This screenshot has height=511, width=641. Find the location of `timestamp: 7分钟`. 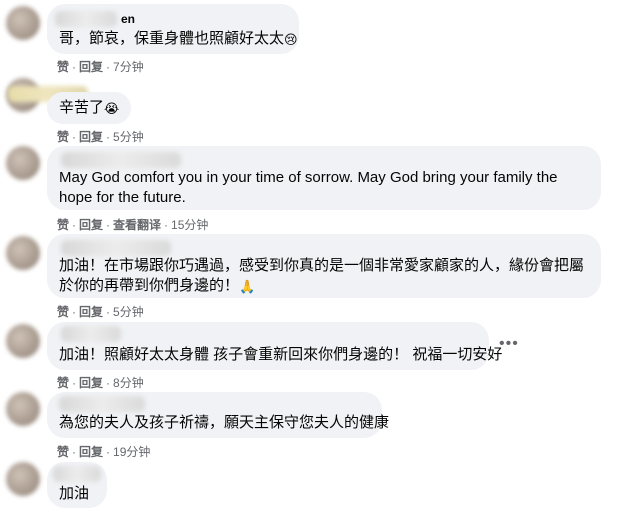

timestamp: 7分钟 is located at coordinates (128, 66).